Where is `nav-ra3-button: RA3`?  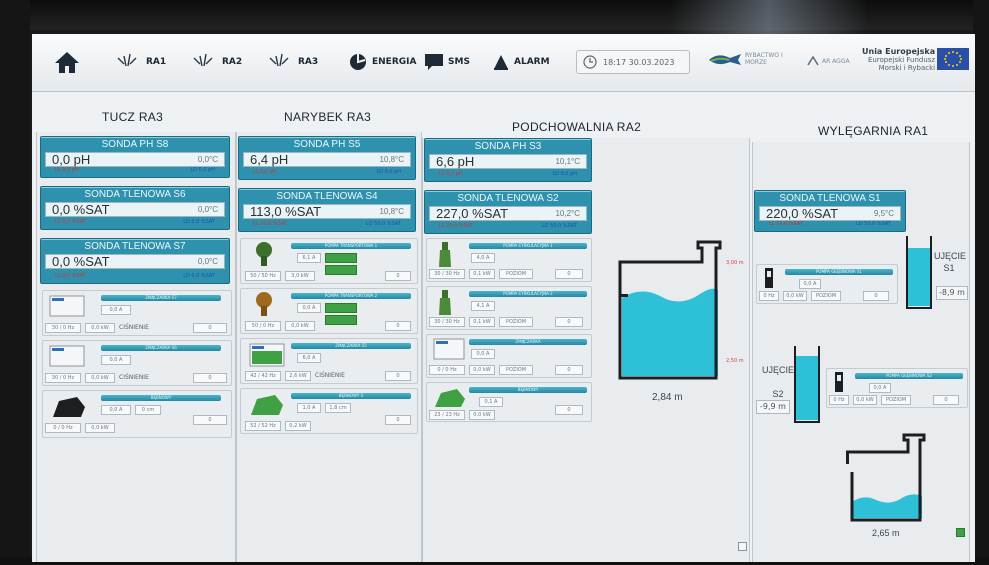 nav-ra3-button: RA3 is located at coordinates (293, 62).